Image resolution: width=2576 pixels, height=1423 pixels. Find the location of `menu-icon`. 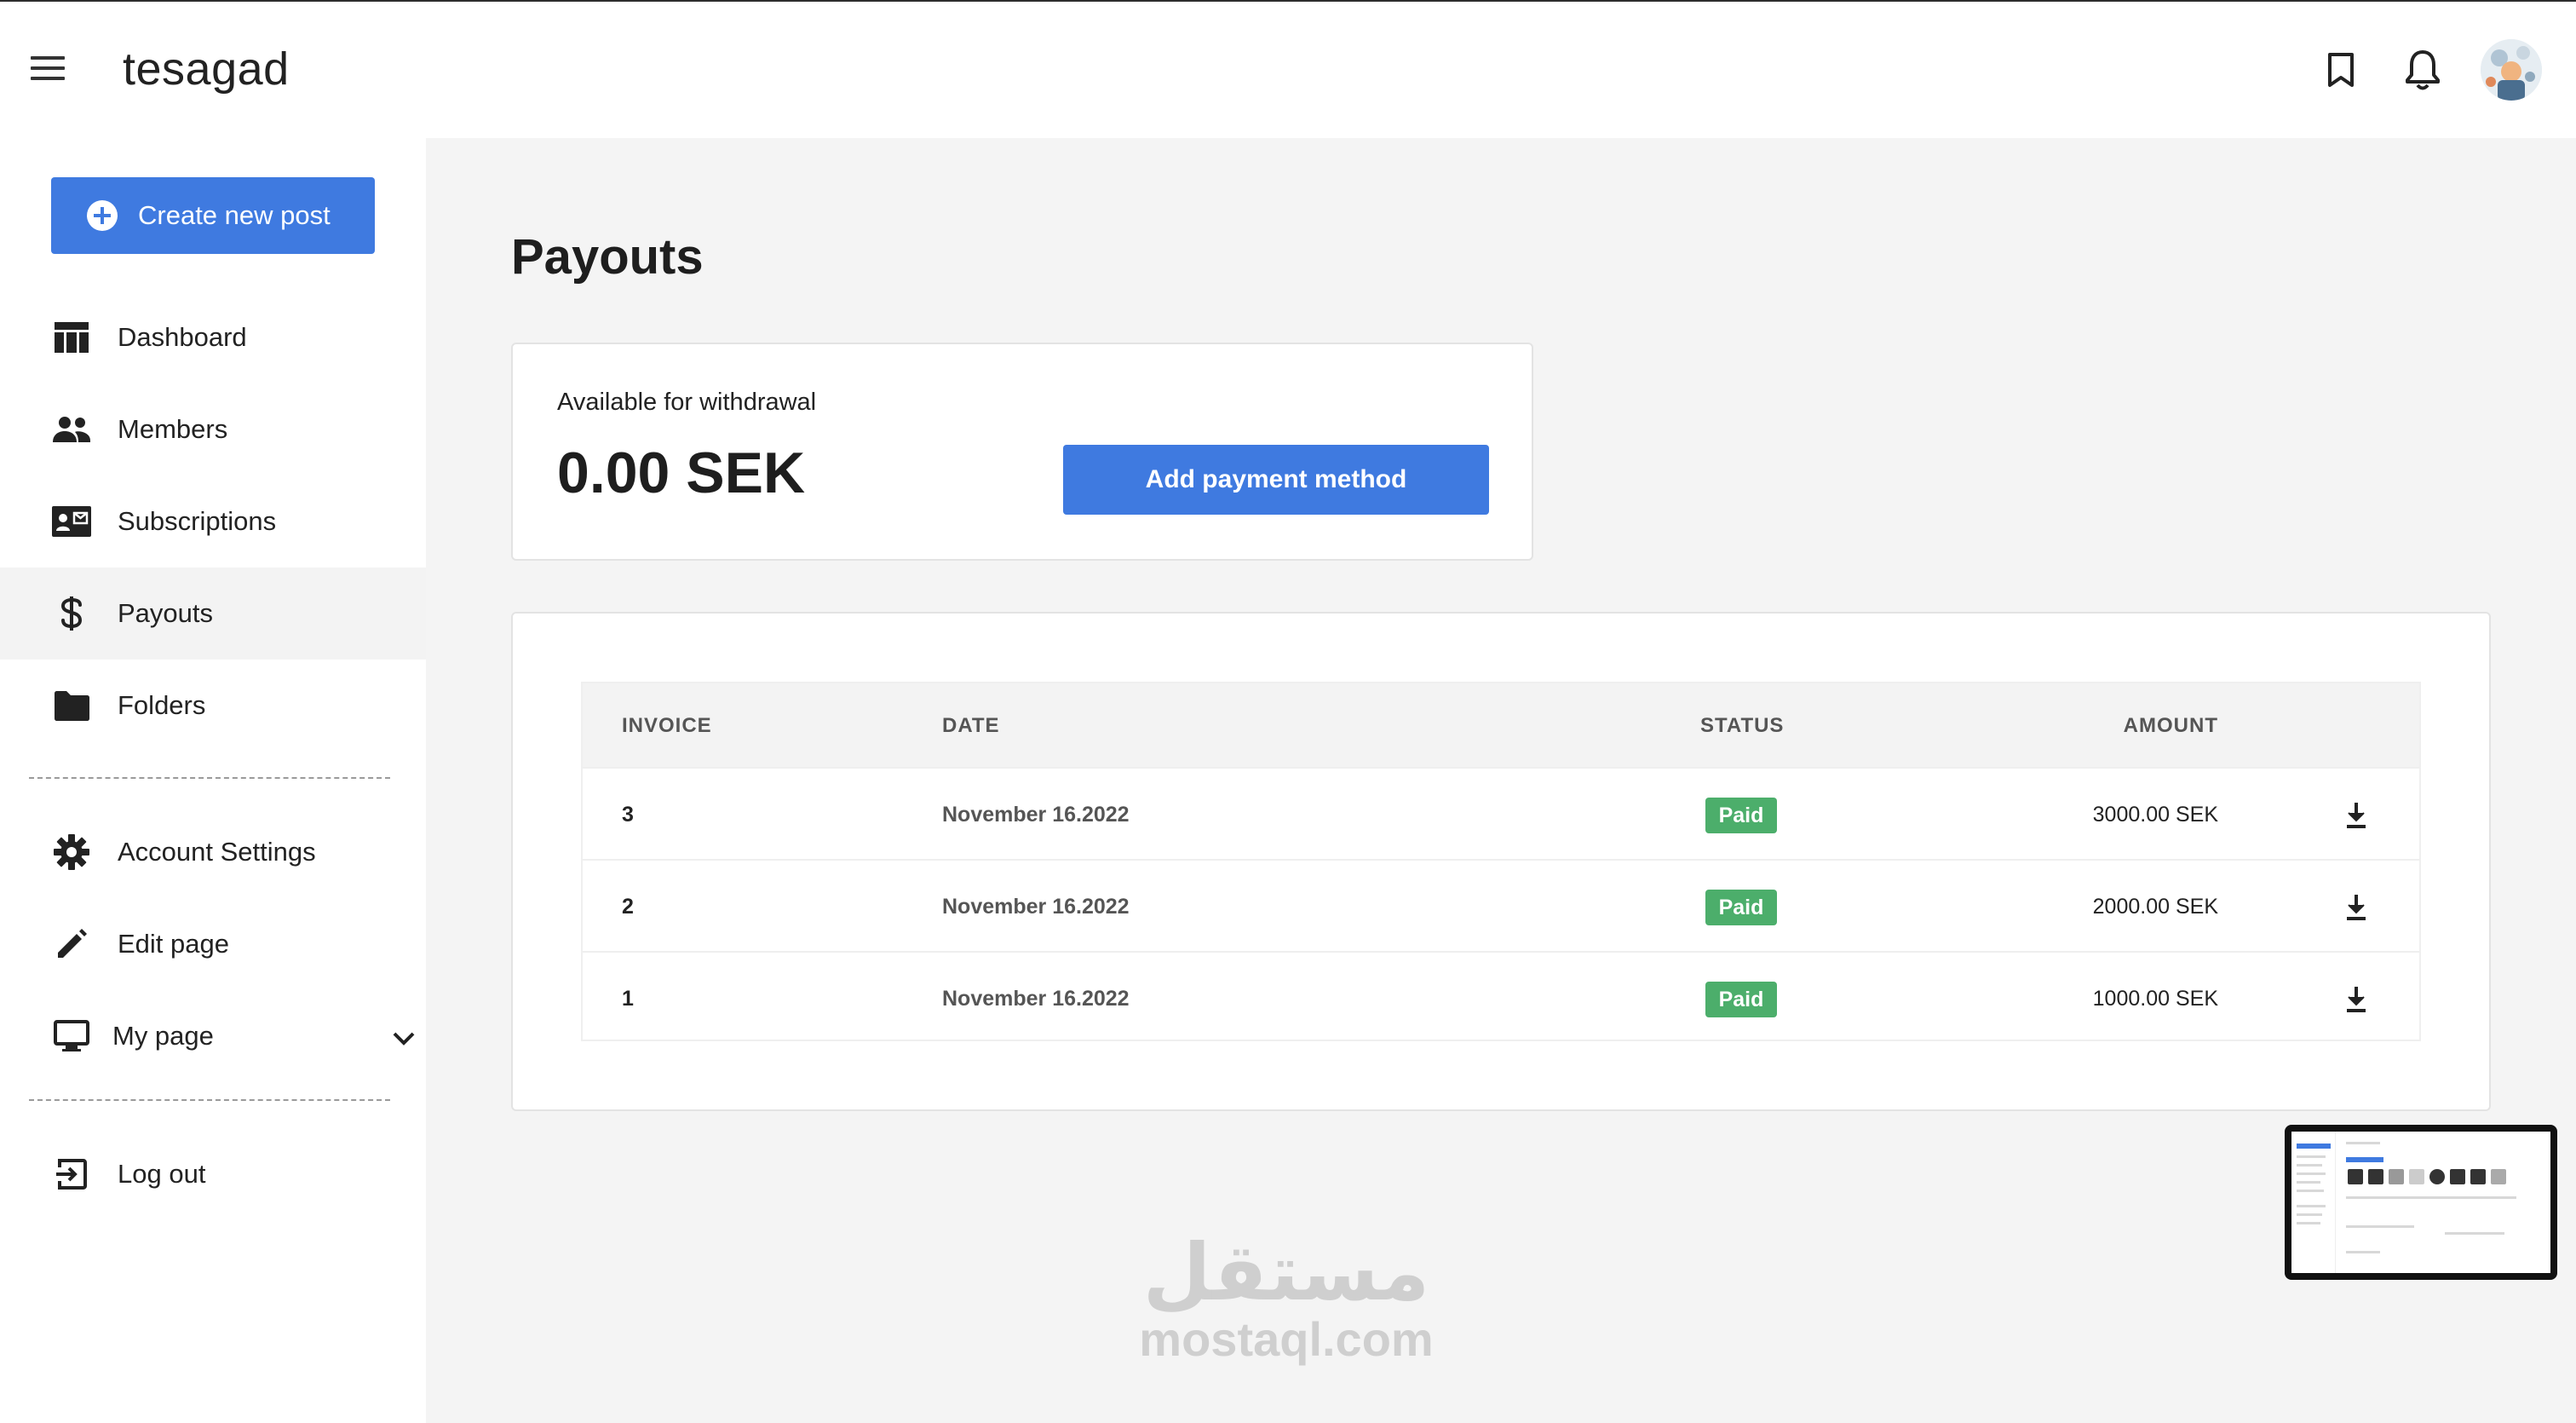

menu-icon is located at coordinates (48, 70).